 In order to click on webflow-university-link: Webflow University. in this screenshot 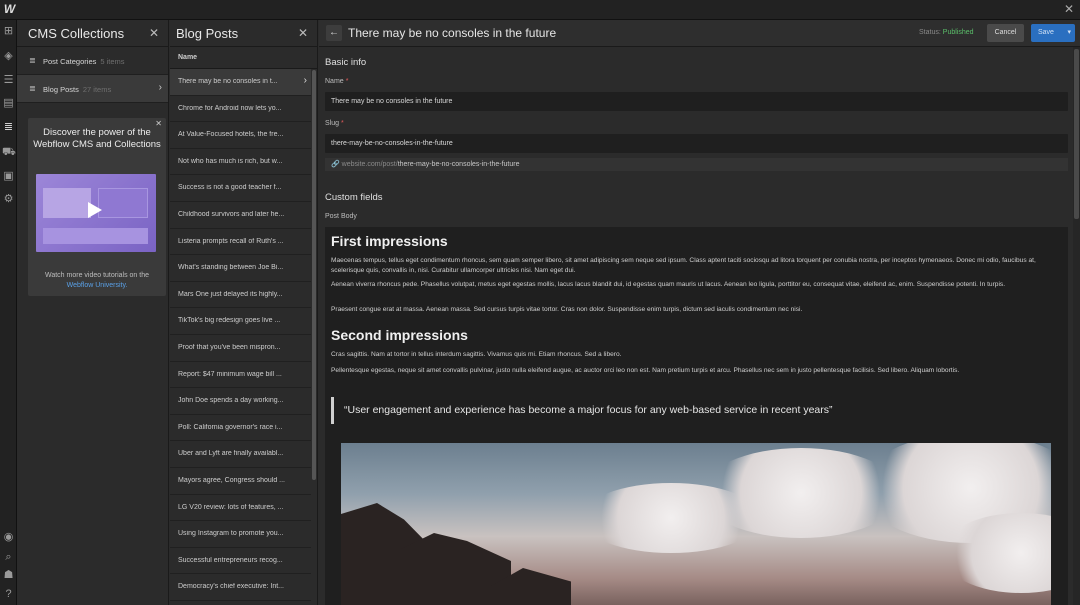, I will do `click(97, 285)`.